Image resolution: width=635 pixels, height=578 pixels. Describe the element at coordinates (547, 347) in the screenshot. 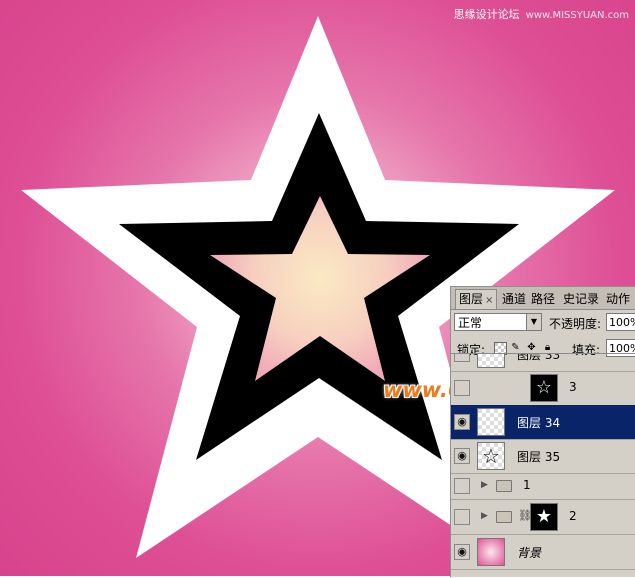

I see `lock-all-icon: 🔒︎` at that location.